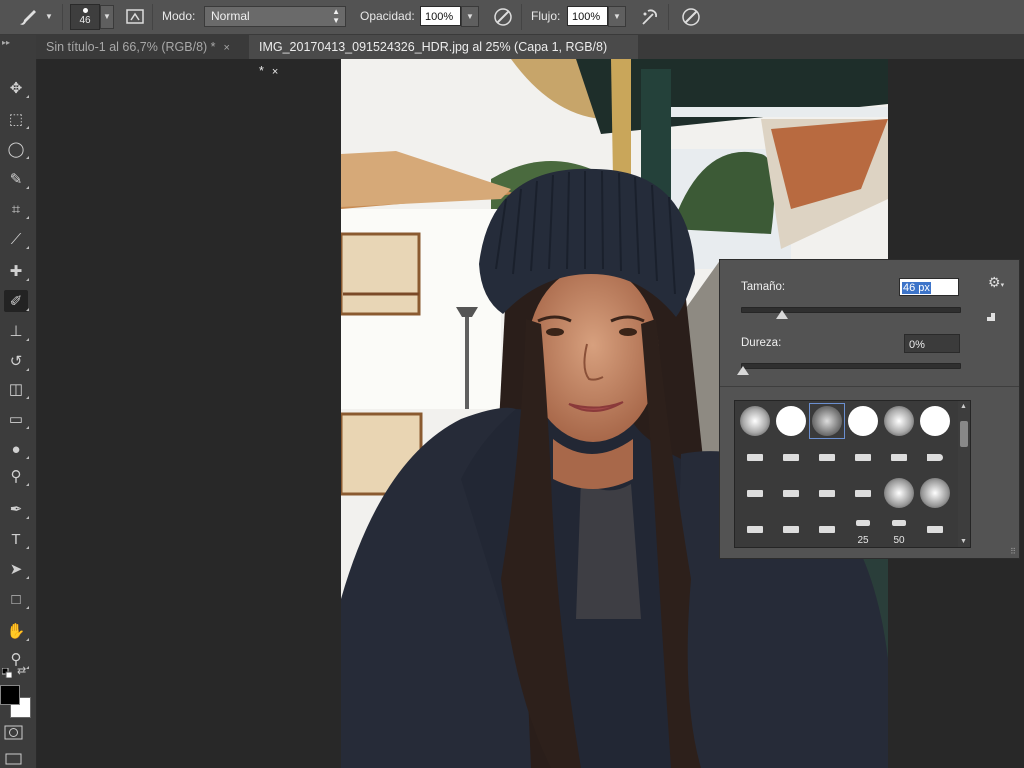 Image resolution: width=1024 pixels, height=768 pixels. Describe the element at coordinates (617, 16) in the screenshot. I see `flow-dropdown: ▼` at that location.